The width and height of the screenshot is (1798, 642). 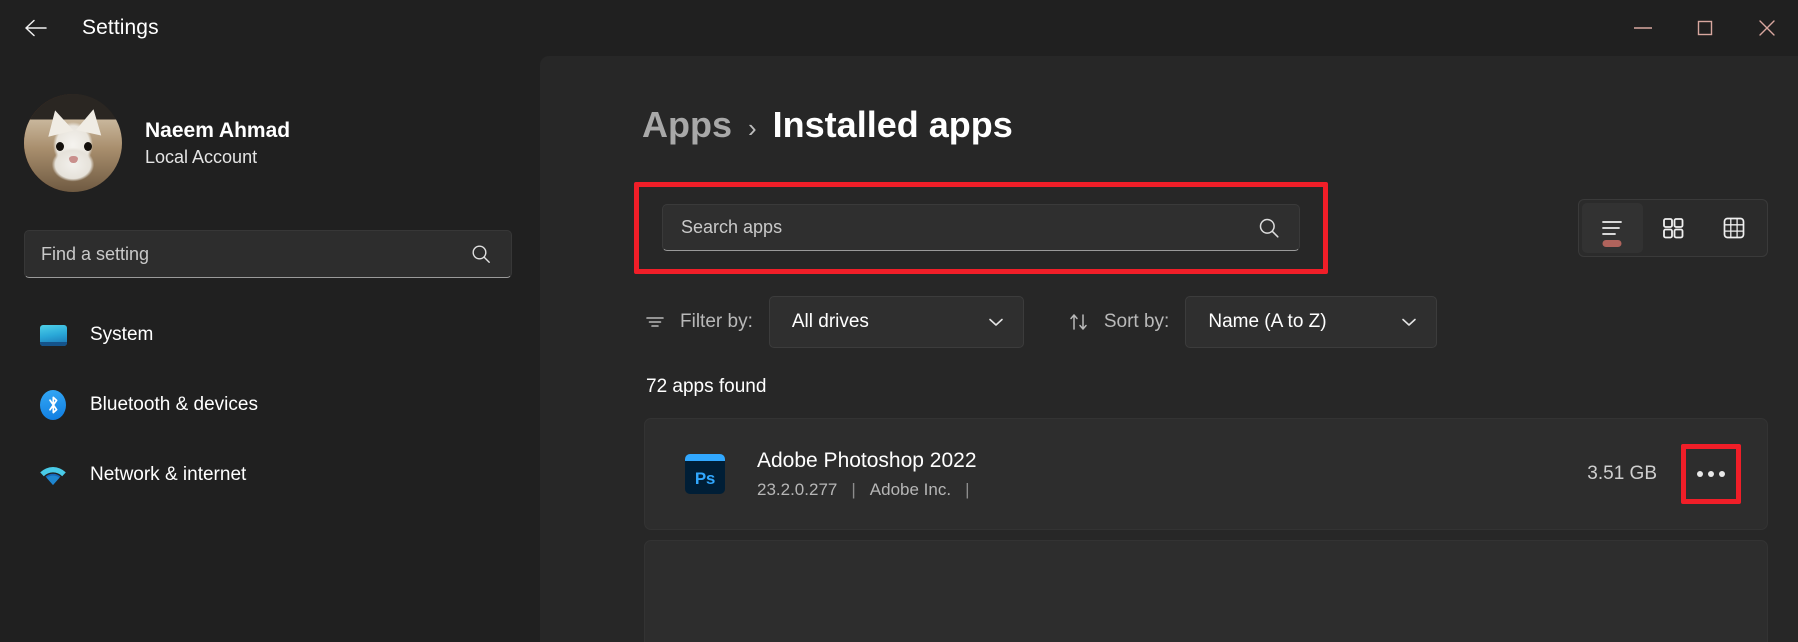 I want to click on sidebar-item-bluetooth-devices: Bluetooth & devices, so click(x=273, y=405).